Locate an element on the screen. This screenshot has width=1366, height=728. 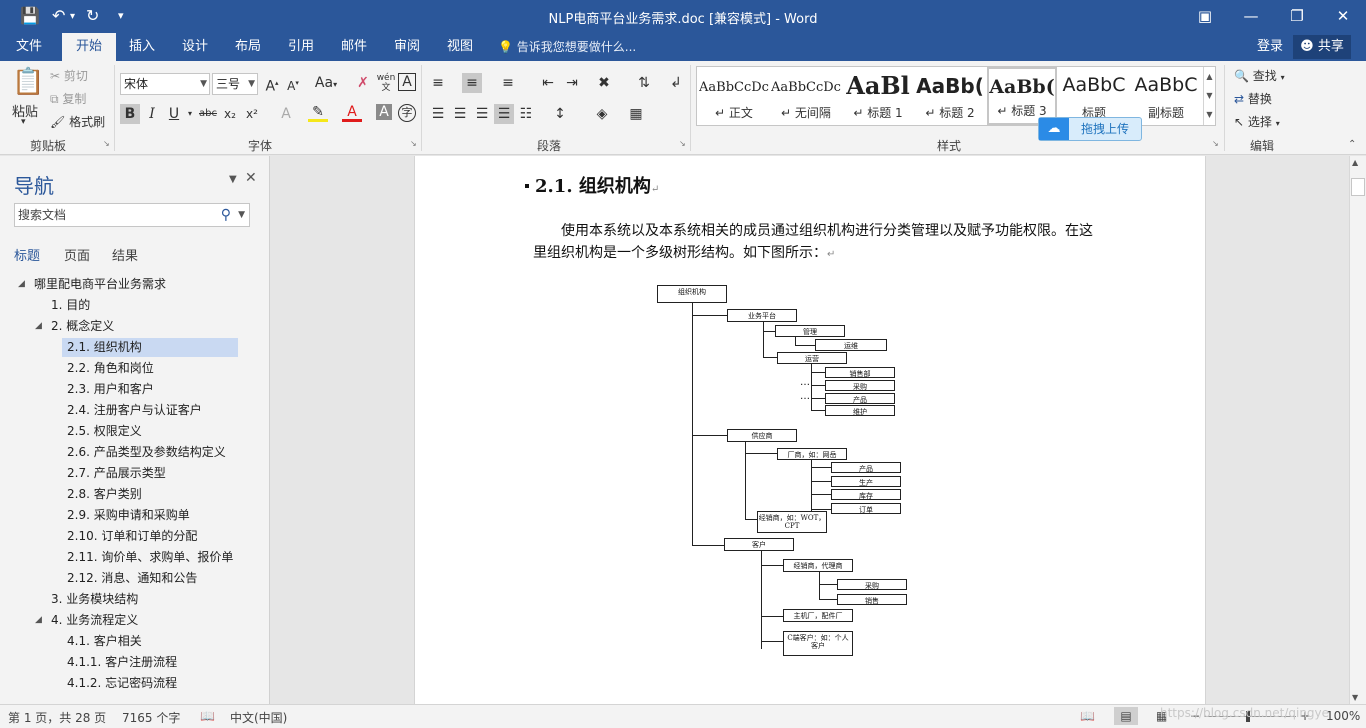
chevron-down-icon: ▼ is located at coordinates (241, 215).